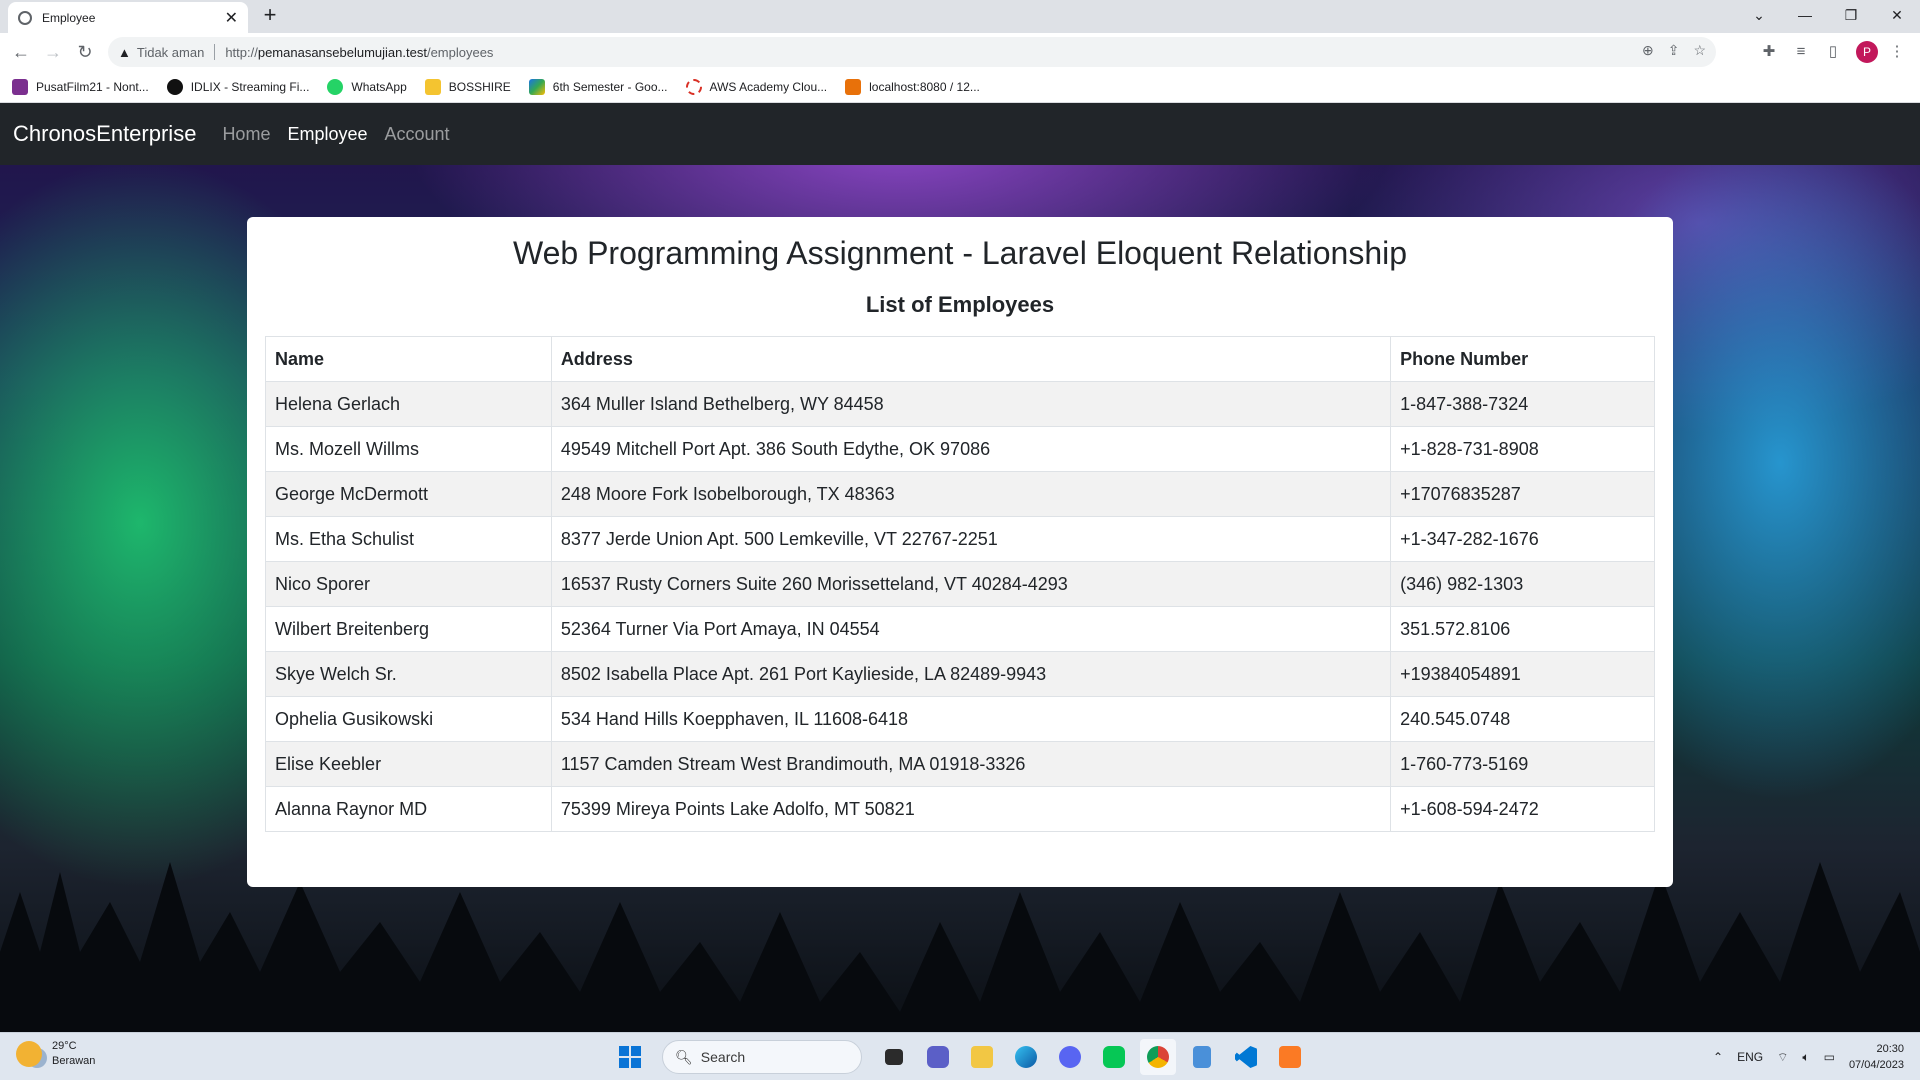 This screenshot has height=1080, width=1920. What do you see at coordinates (1759, 15) in the screenshot?
I see `tab-search-icon: ⌄` at bounding box center [1759, 15].